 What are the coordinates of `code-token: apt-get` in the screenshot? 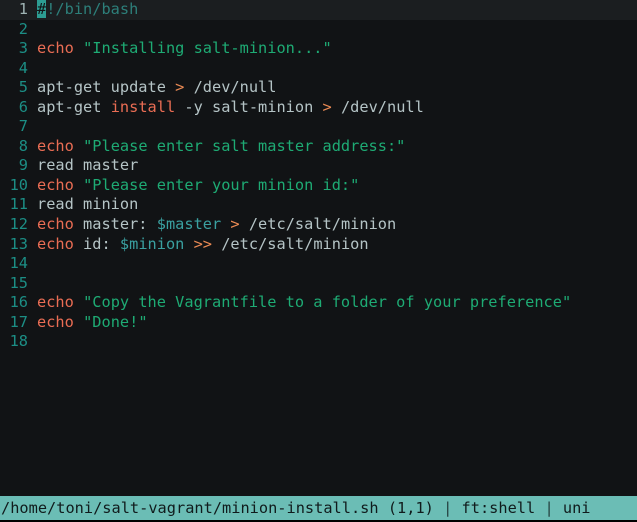 It's located at (74, 106).